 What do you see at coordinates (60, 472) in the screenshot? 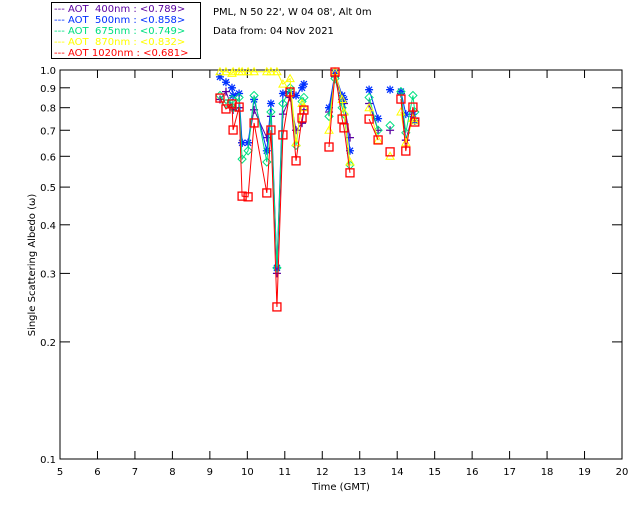
I see `x-tick-label: 5` at bounding box center [60, 472].